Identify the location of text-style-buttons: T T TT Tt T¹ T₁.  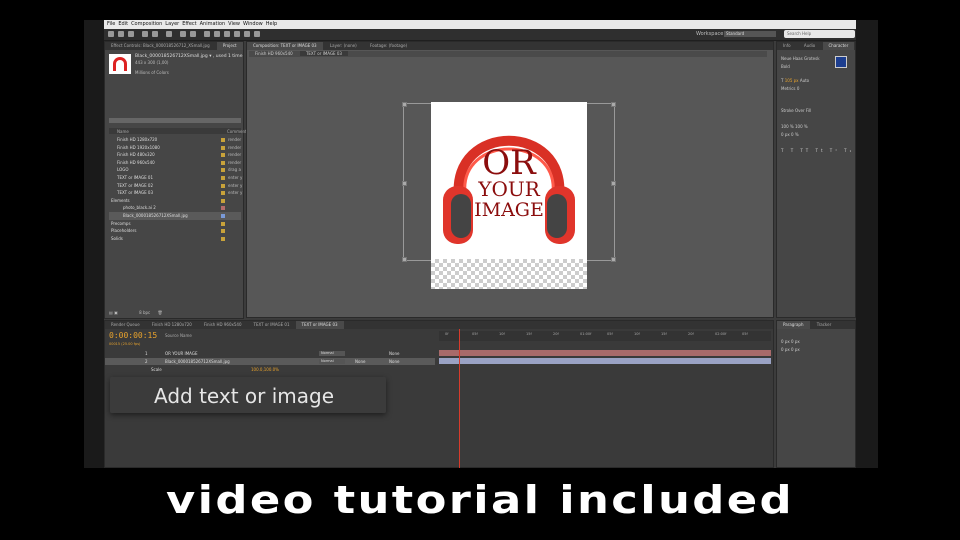
(817, 151).